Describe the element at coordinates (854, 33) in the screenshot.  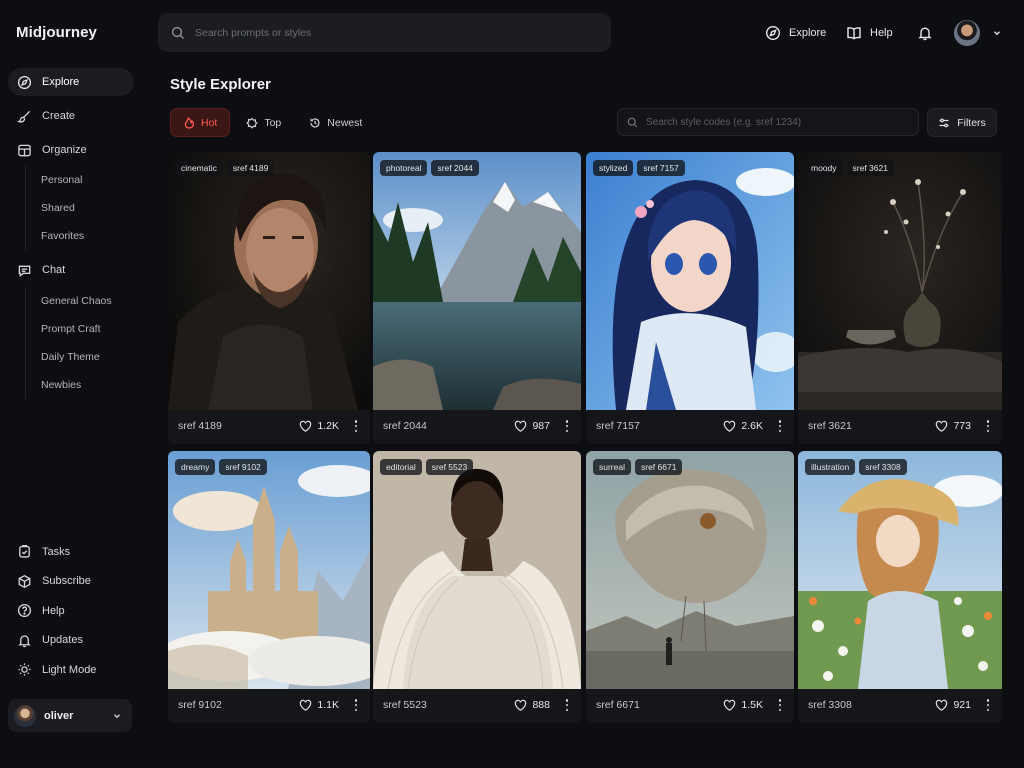
I see `book-icon` at that location.